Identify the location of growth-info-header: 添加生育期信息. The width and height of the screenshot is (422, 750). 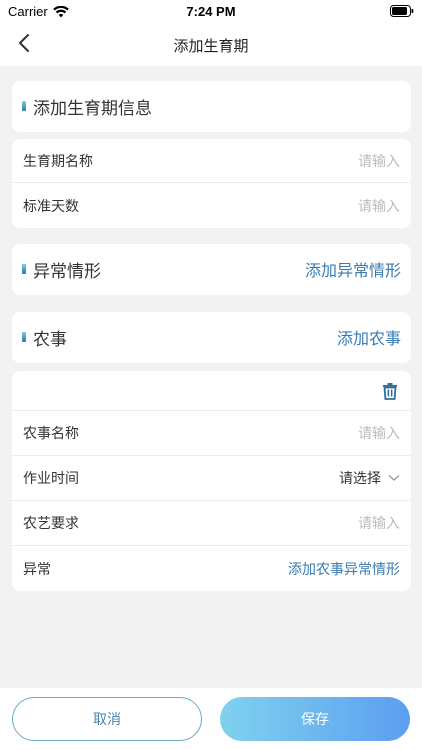
(211, 106).